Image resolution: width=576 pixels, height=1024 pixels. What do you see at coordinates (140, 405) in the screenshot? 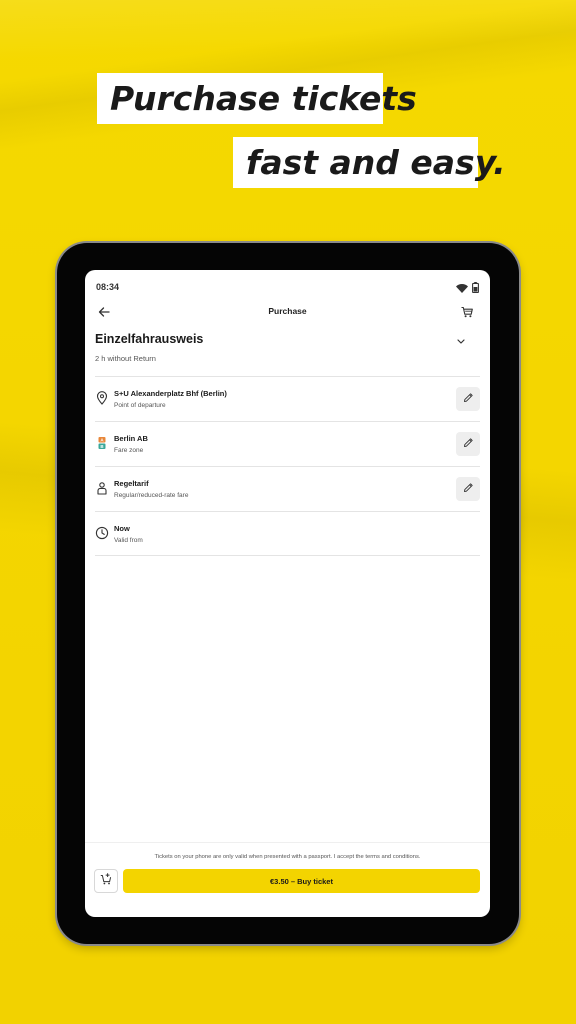
I see `row-subtitle: Point of departure` at bounding box center [140, 405].